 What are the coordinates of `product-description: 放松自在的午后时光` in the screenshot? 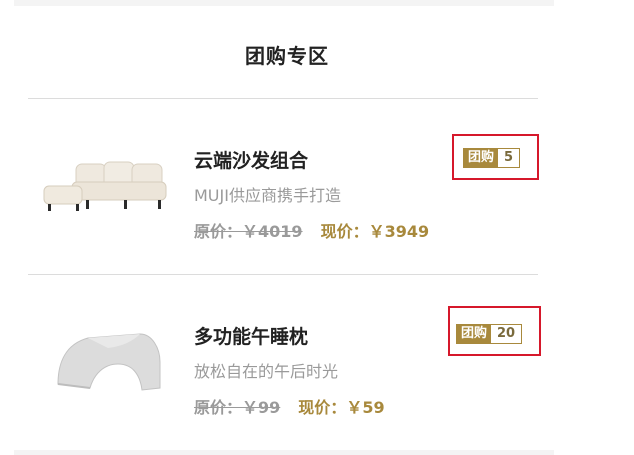 It's located at (266, 371).